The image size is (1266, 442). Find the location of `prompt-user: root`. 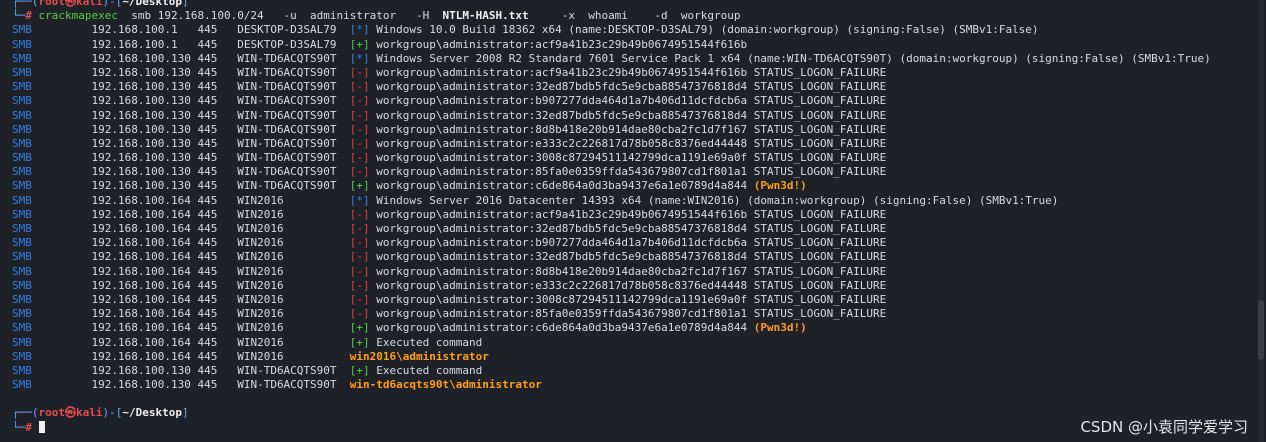

prompt-user: root is located at coordinates (52, 413).